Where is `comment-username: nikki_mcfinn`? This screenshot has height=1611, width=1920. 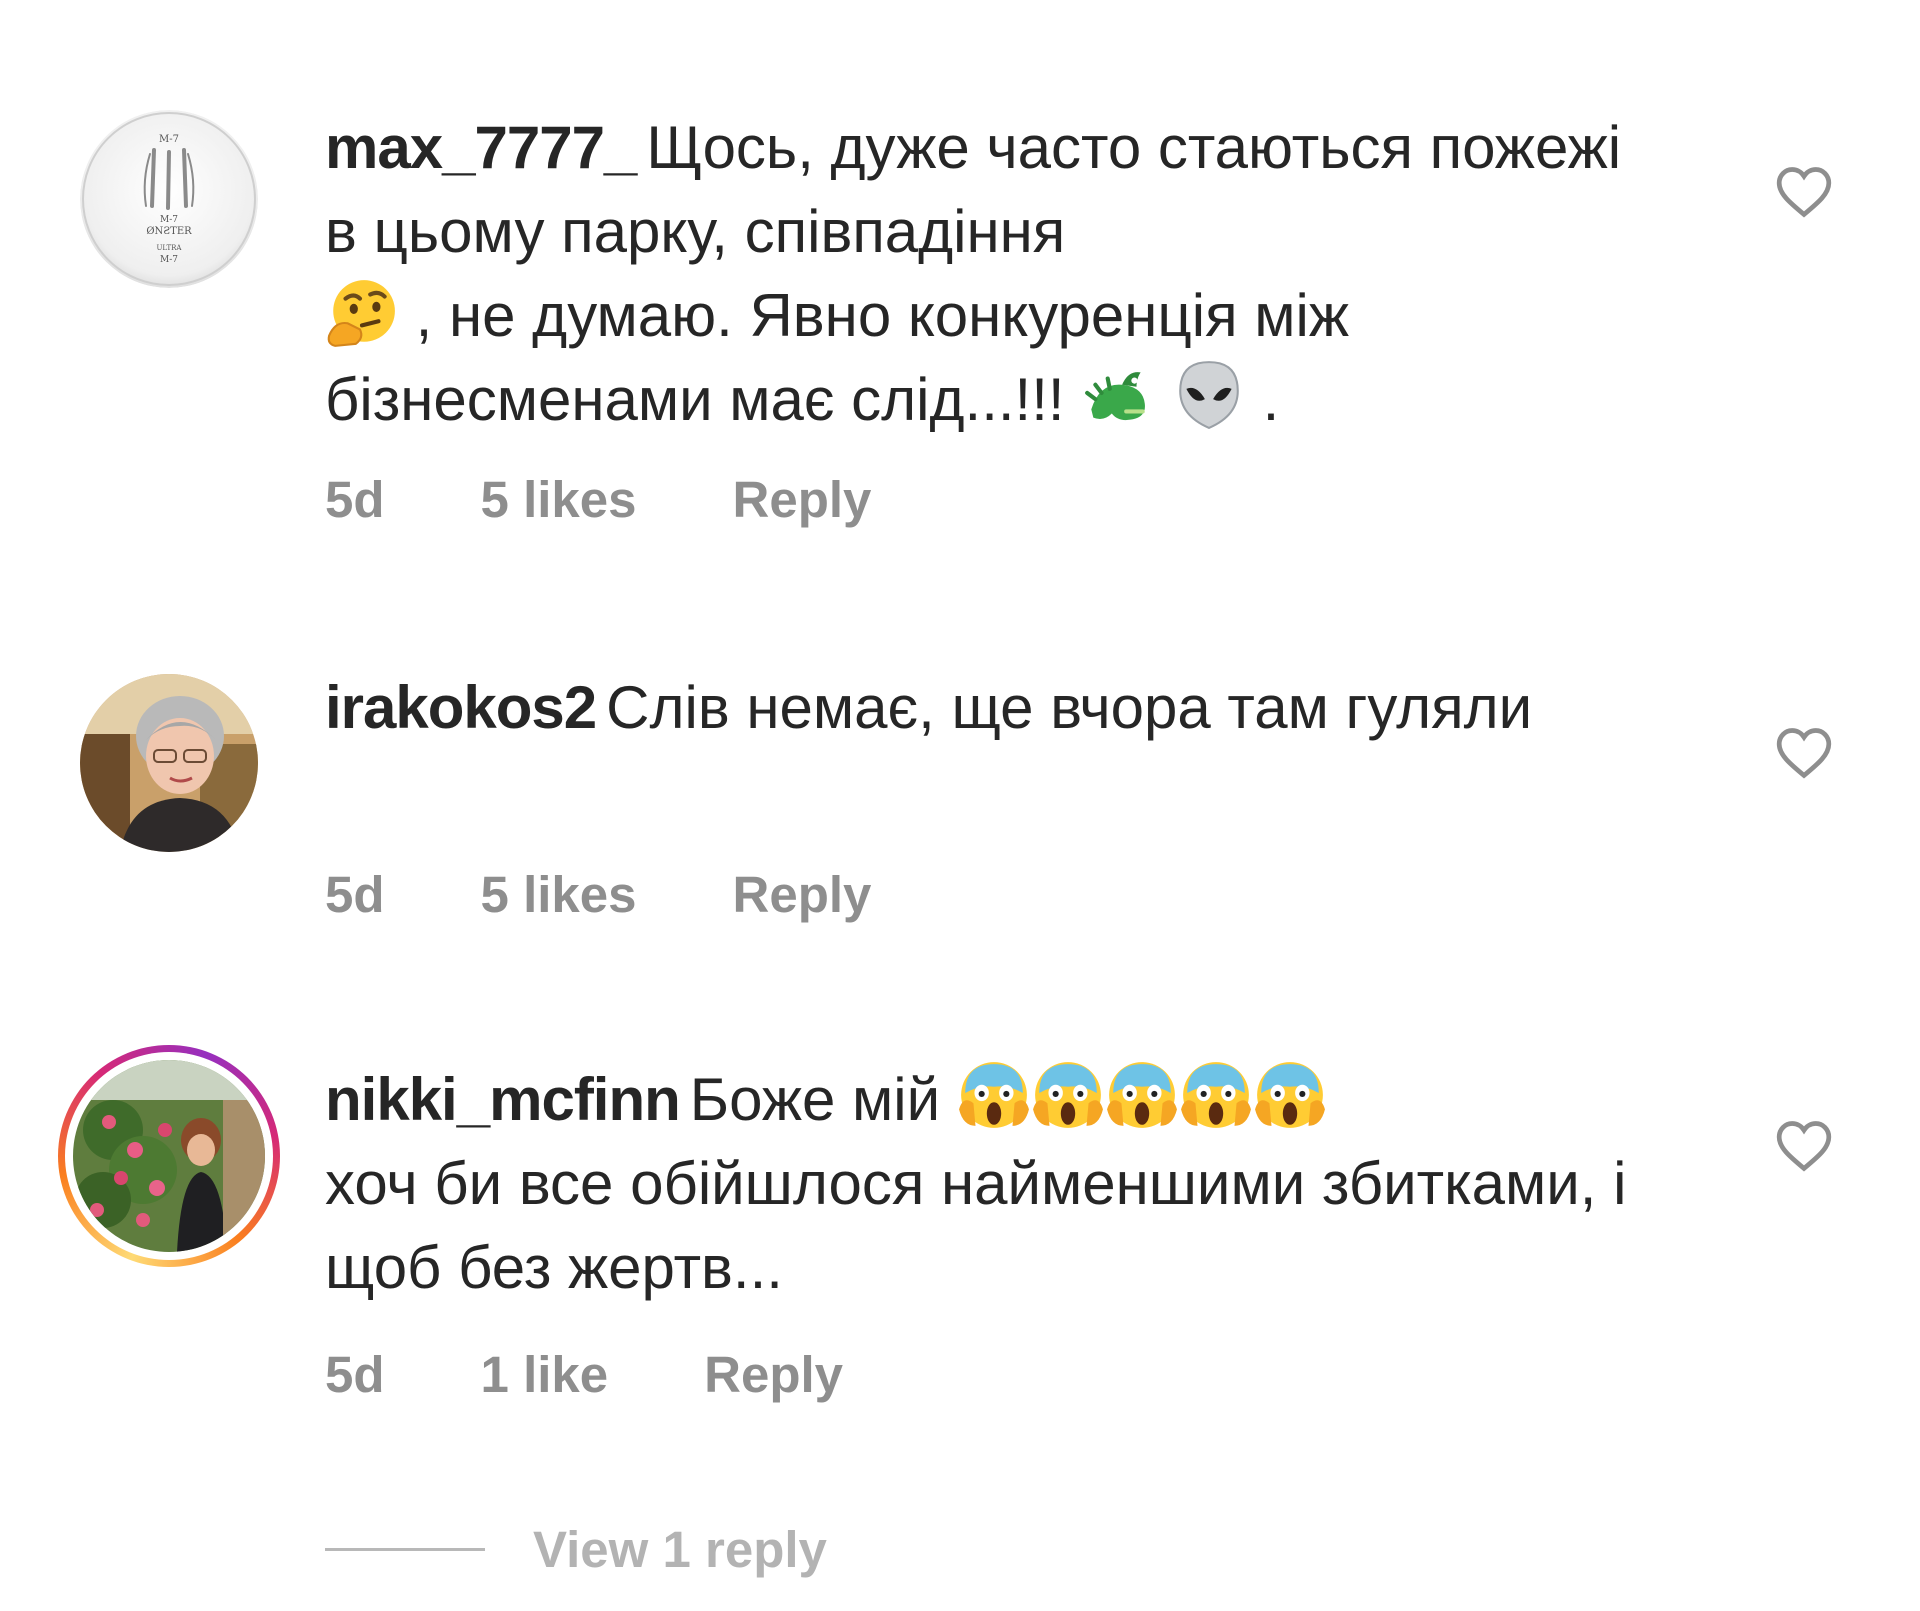
comment-username: nikki_mcfinn is located at coordinates (503, 1099).